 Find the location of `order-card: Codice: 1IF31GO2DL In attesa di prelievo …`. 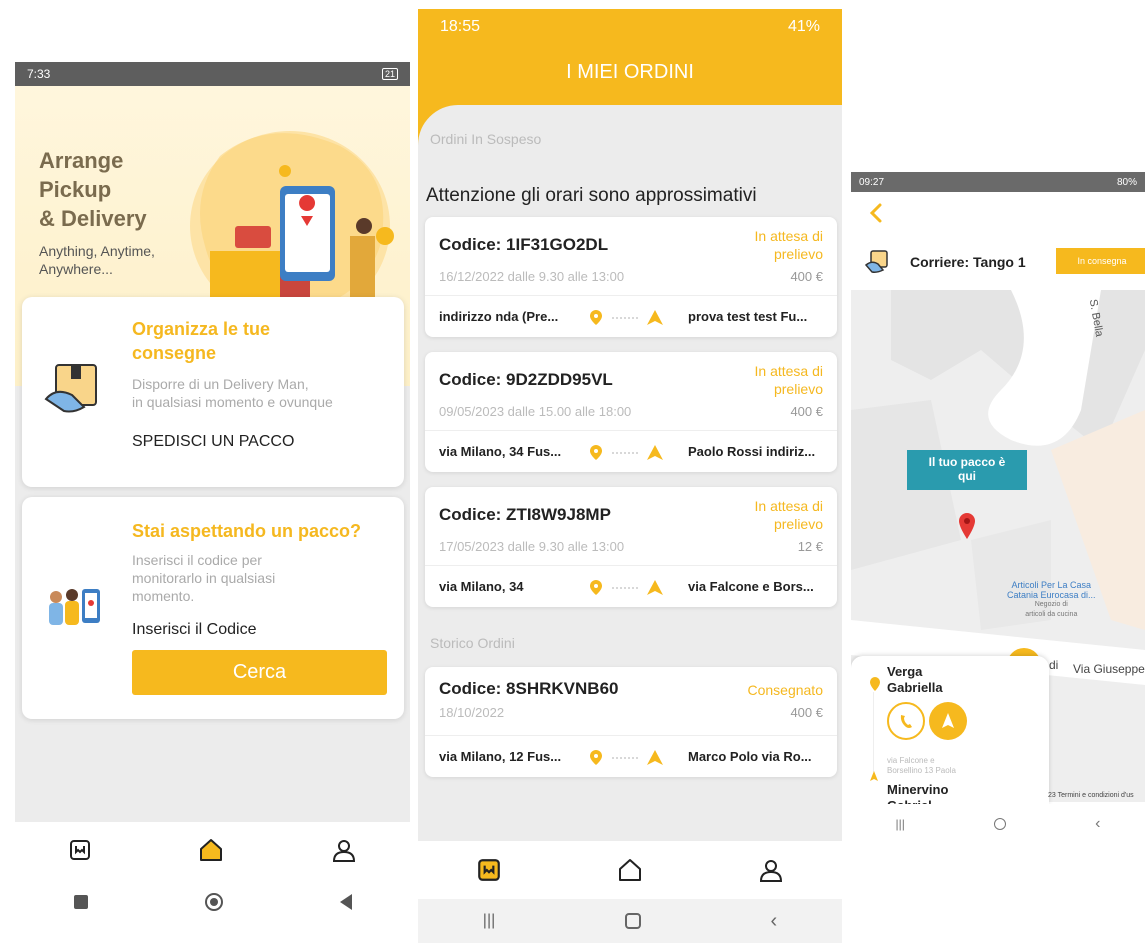

order-card: Codice: 1IF31GO2DL In attesa di prelievo … is located at coordinates (631, 277).